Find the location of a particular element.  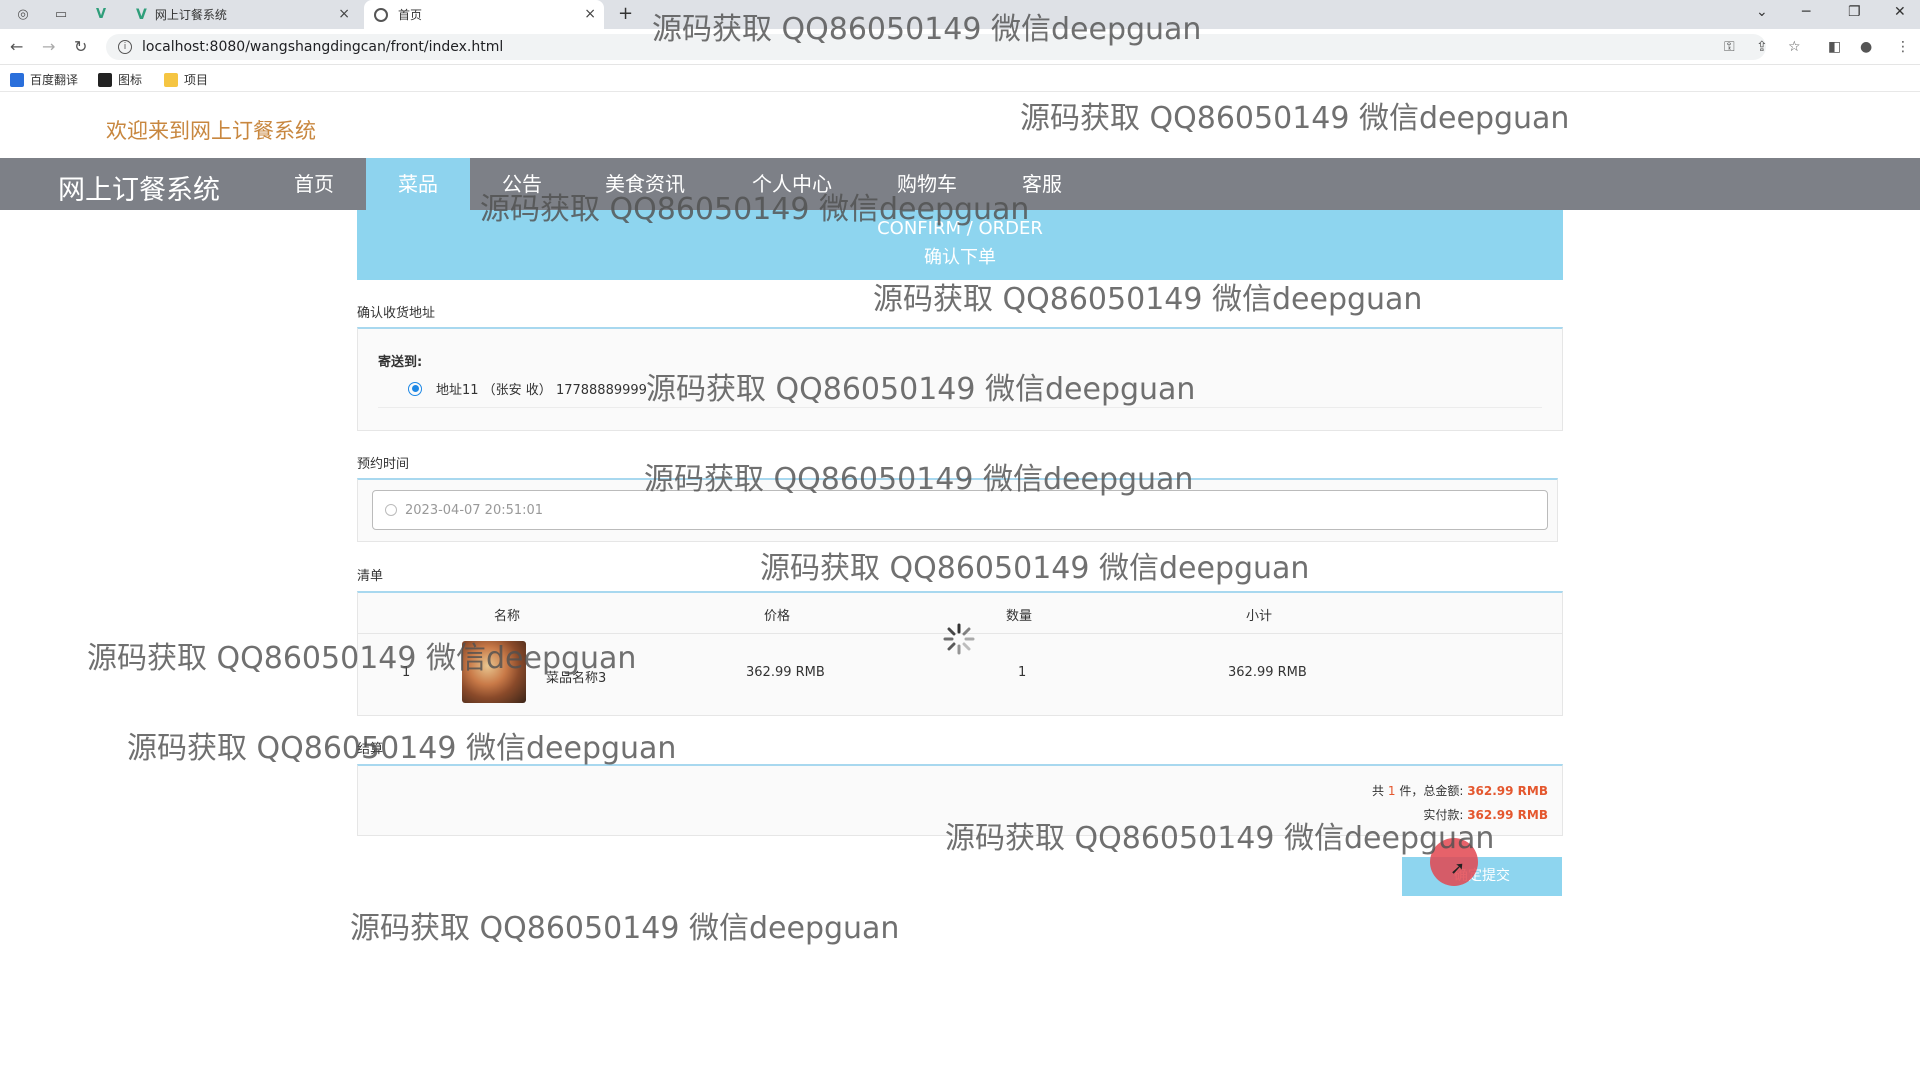

list-section-title: 清单 is located at coordinates (370, 576).